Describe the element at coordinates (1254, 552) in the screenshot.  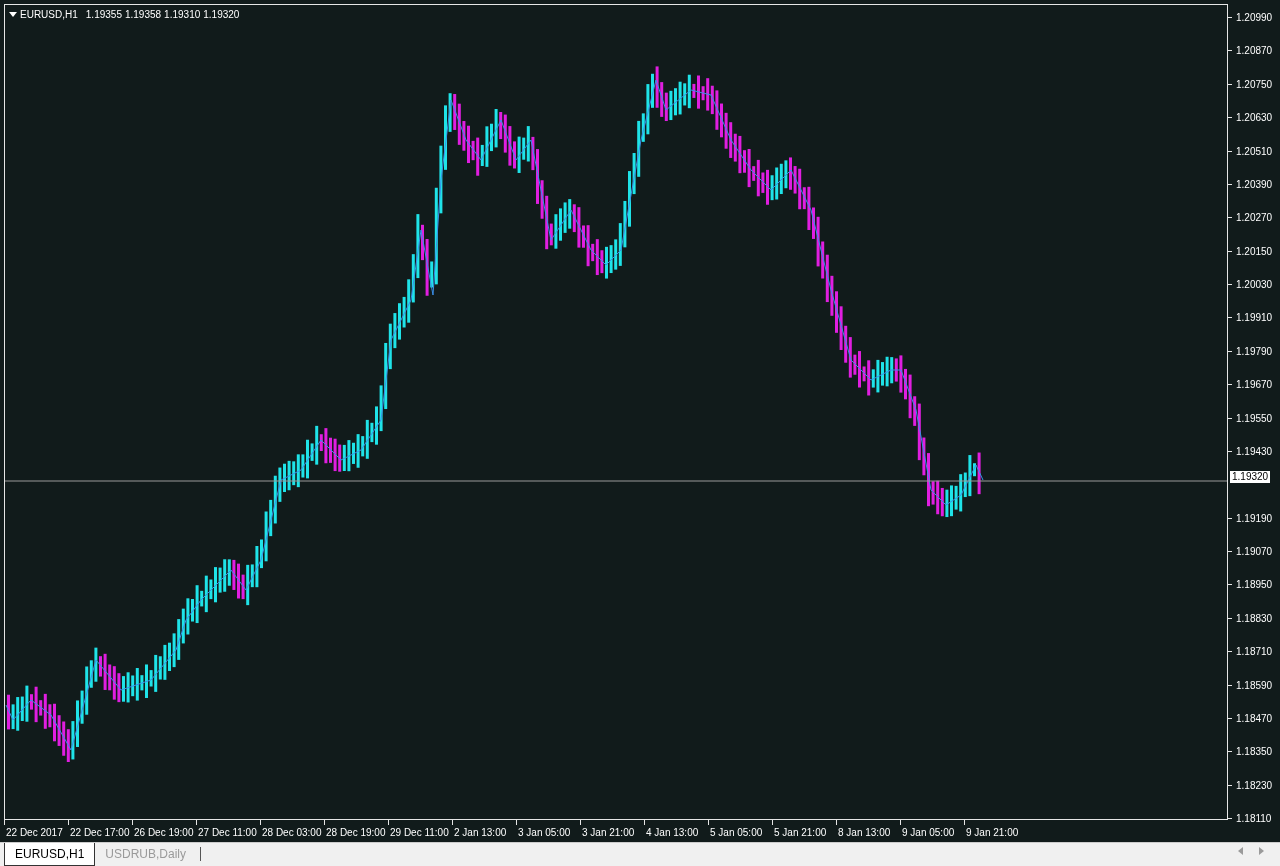
I see `price-label: 1.19070` at that location.